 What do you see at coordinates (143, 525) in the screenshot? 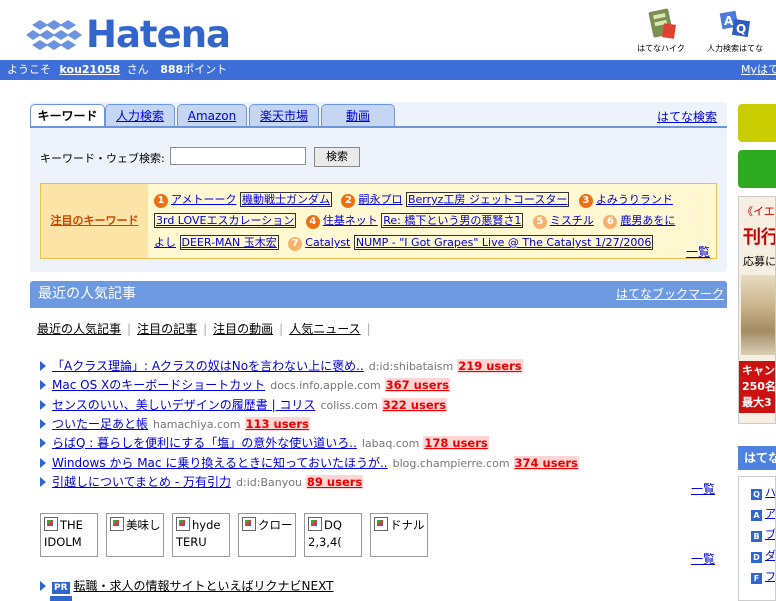
I see `thumbnail-caption: 美味し` at bounding box center [143, 525].